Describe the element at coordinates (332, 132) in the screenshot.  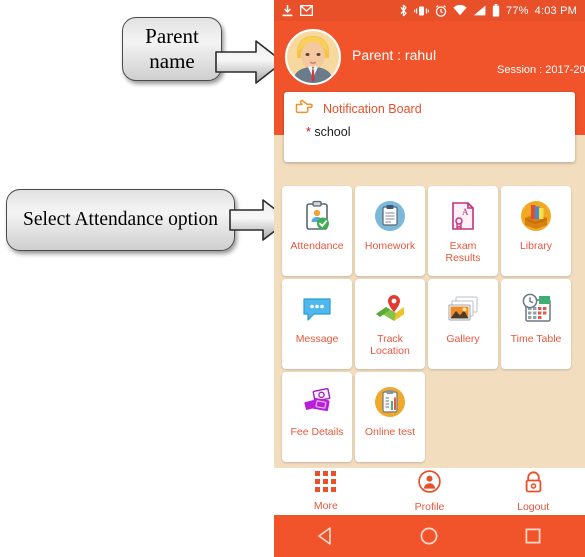
I see `notification-text: school` at that location.